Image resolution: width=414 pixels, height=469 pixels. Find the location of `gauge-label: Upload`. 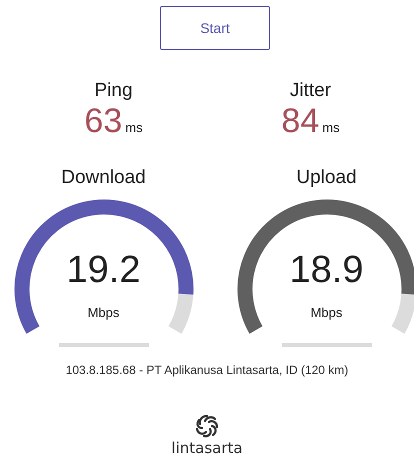

gauge-label: Upload is located at coordinates (326, 178).